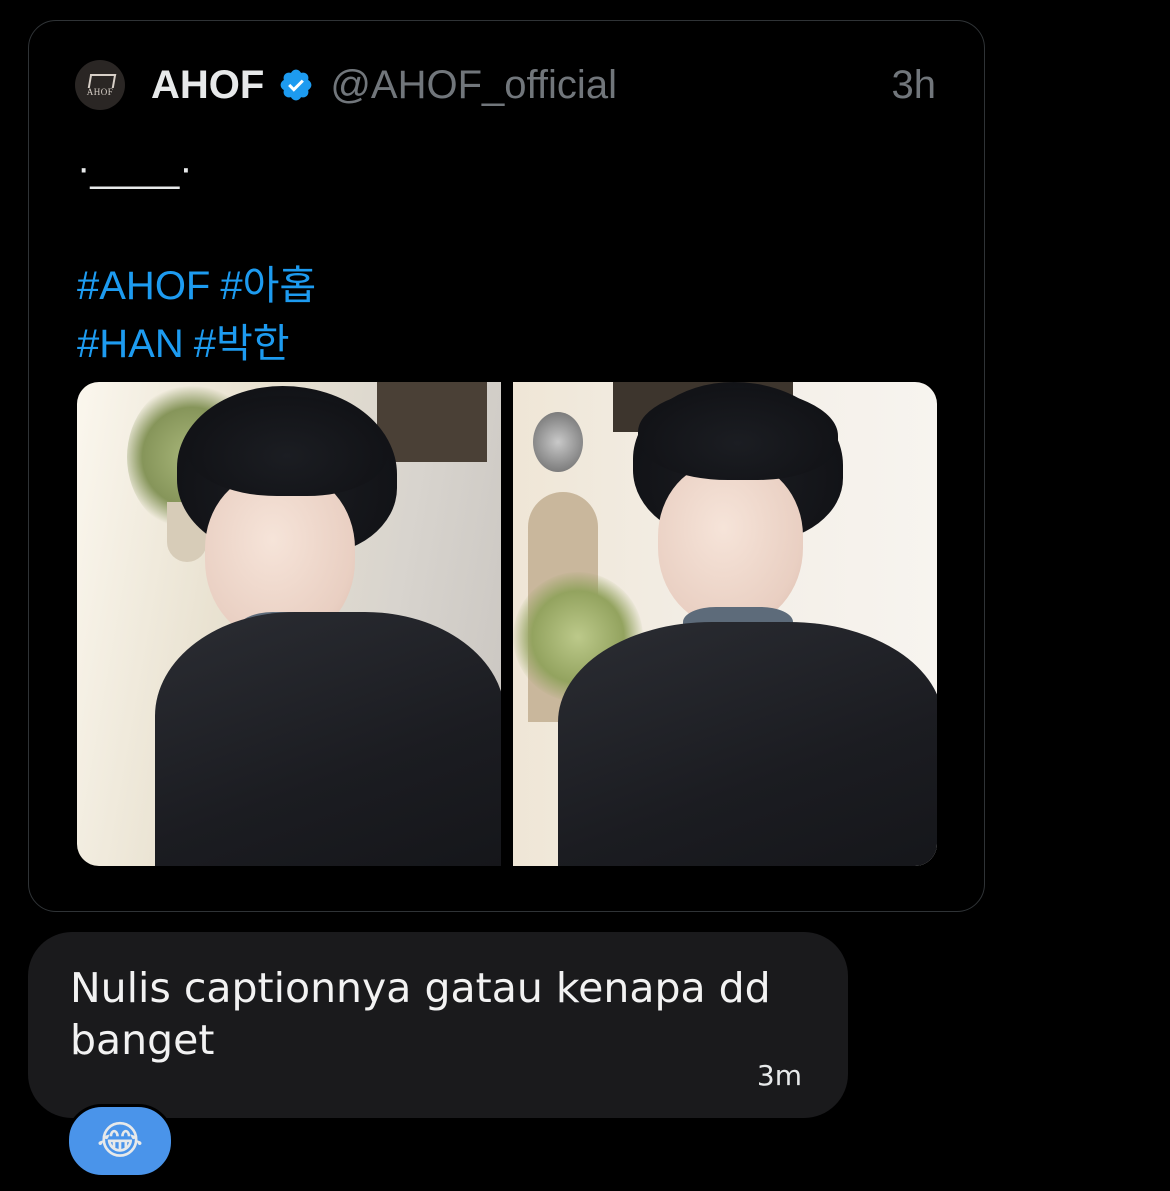 The height and width of the screenshot is (1191, 1170). Describe the element at coordinates (242, 344) in the screenshot. I see `hashtag-link: #박한` at that location.